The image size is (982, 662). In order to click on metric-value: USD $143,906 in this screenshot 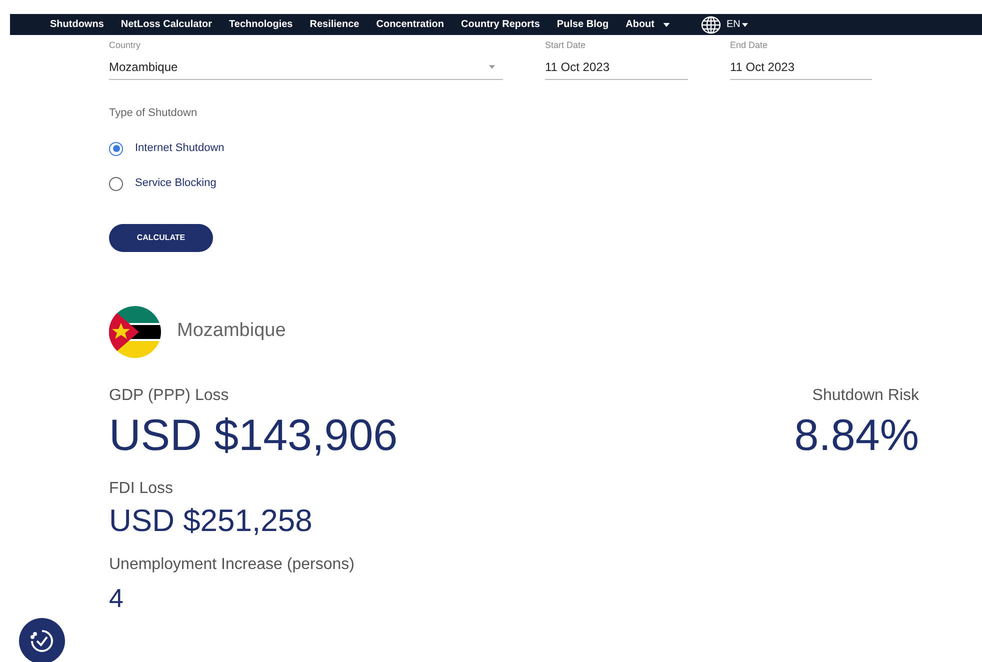, I will do `click(253, 436)`.